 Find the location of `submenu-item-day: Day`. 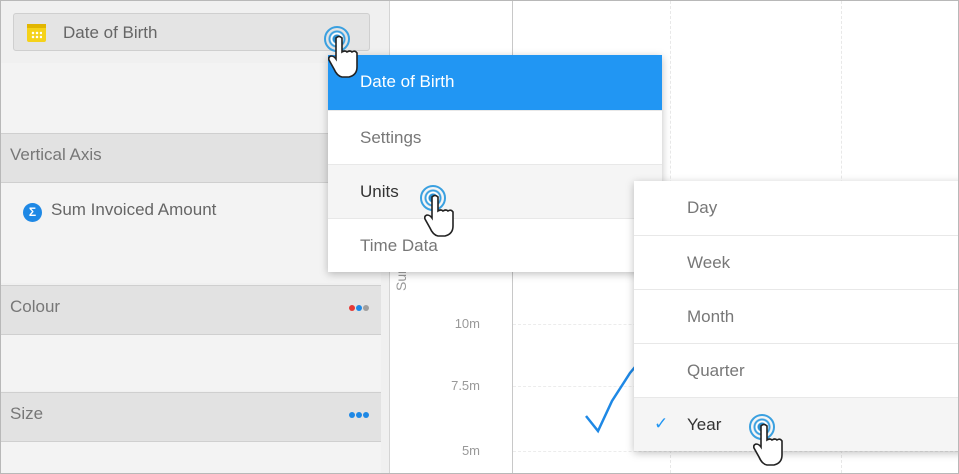

submenu-item-day: Day is located at coordinates (796, 208).